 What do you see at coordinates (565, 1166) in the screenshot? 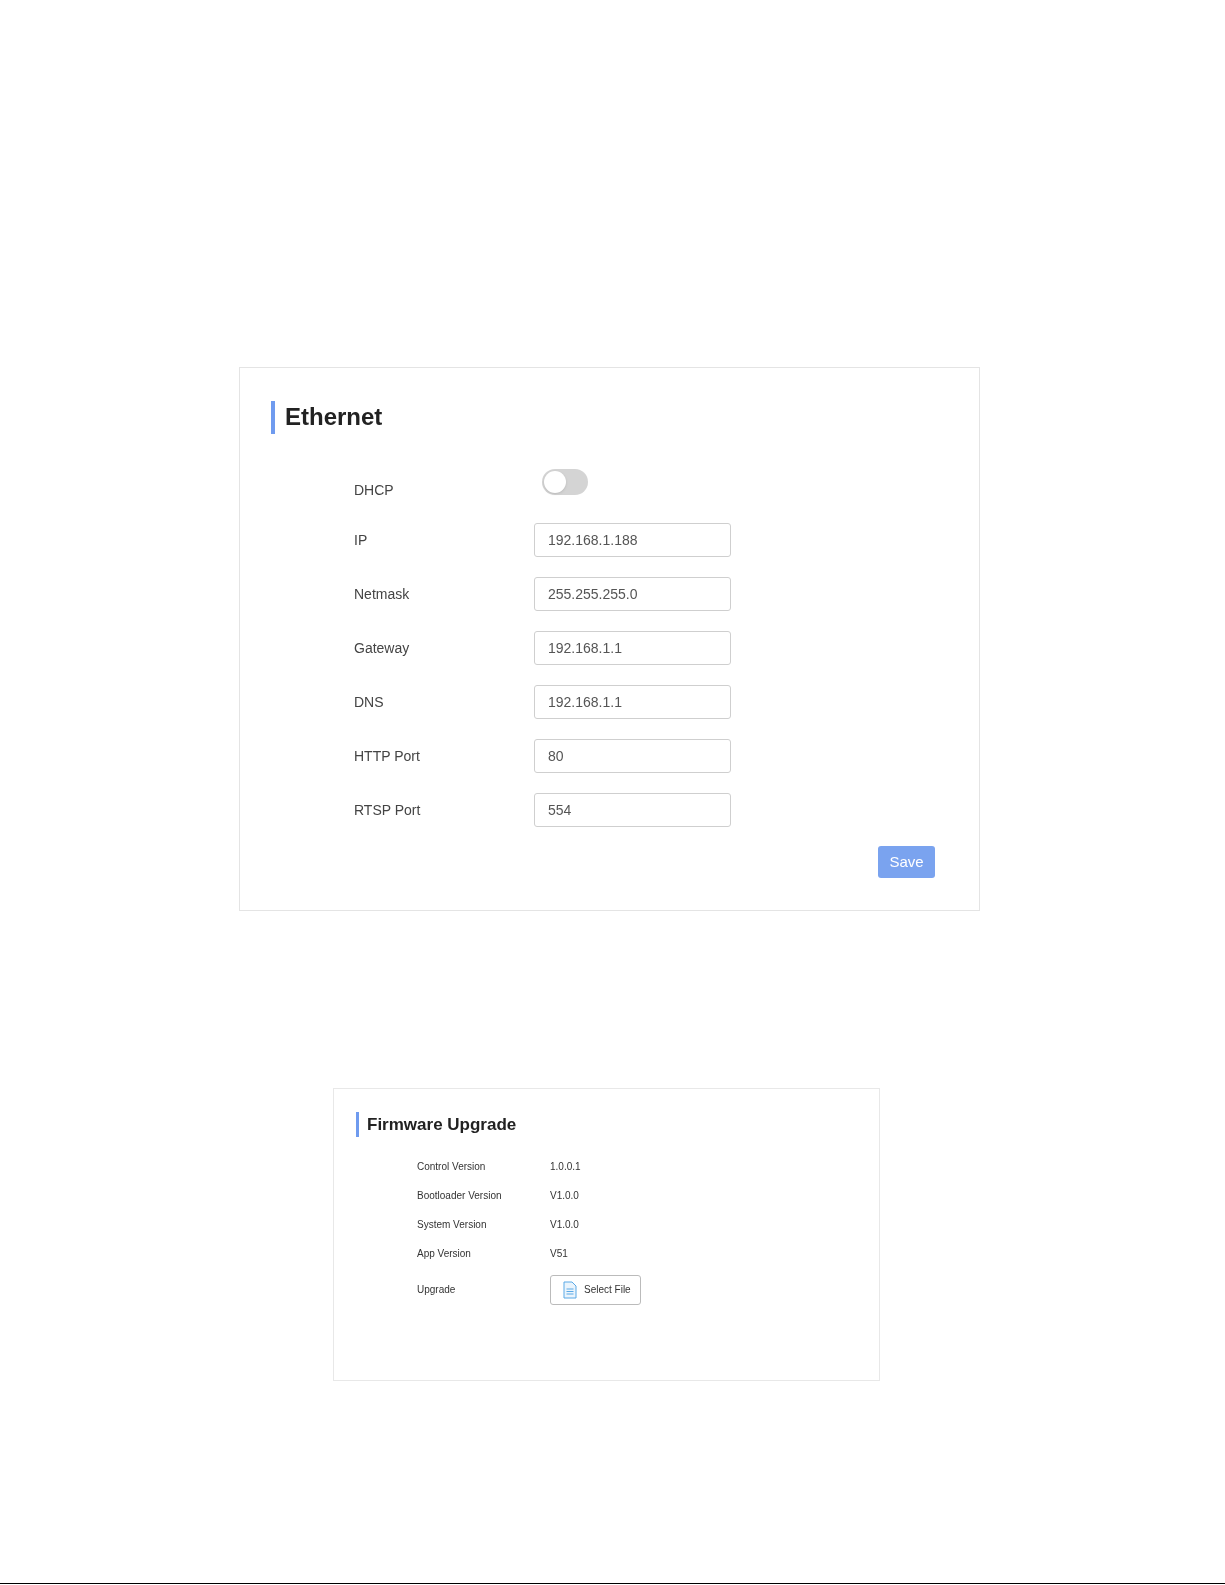
I see `info-value: 1.0.0.1` at bounding box center [565, 1166].